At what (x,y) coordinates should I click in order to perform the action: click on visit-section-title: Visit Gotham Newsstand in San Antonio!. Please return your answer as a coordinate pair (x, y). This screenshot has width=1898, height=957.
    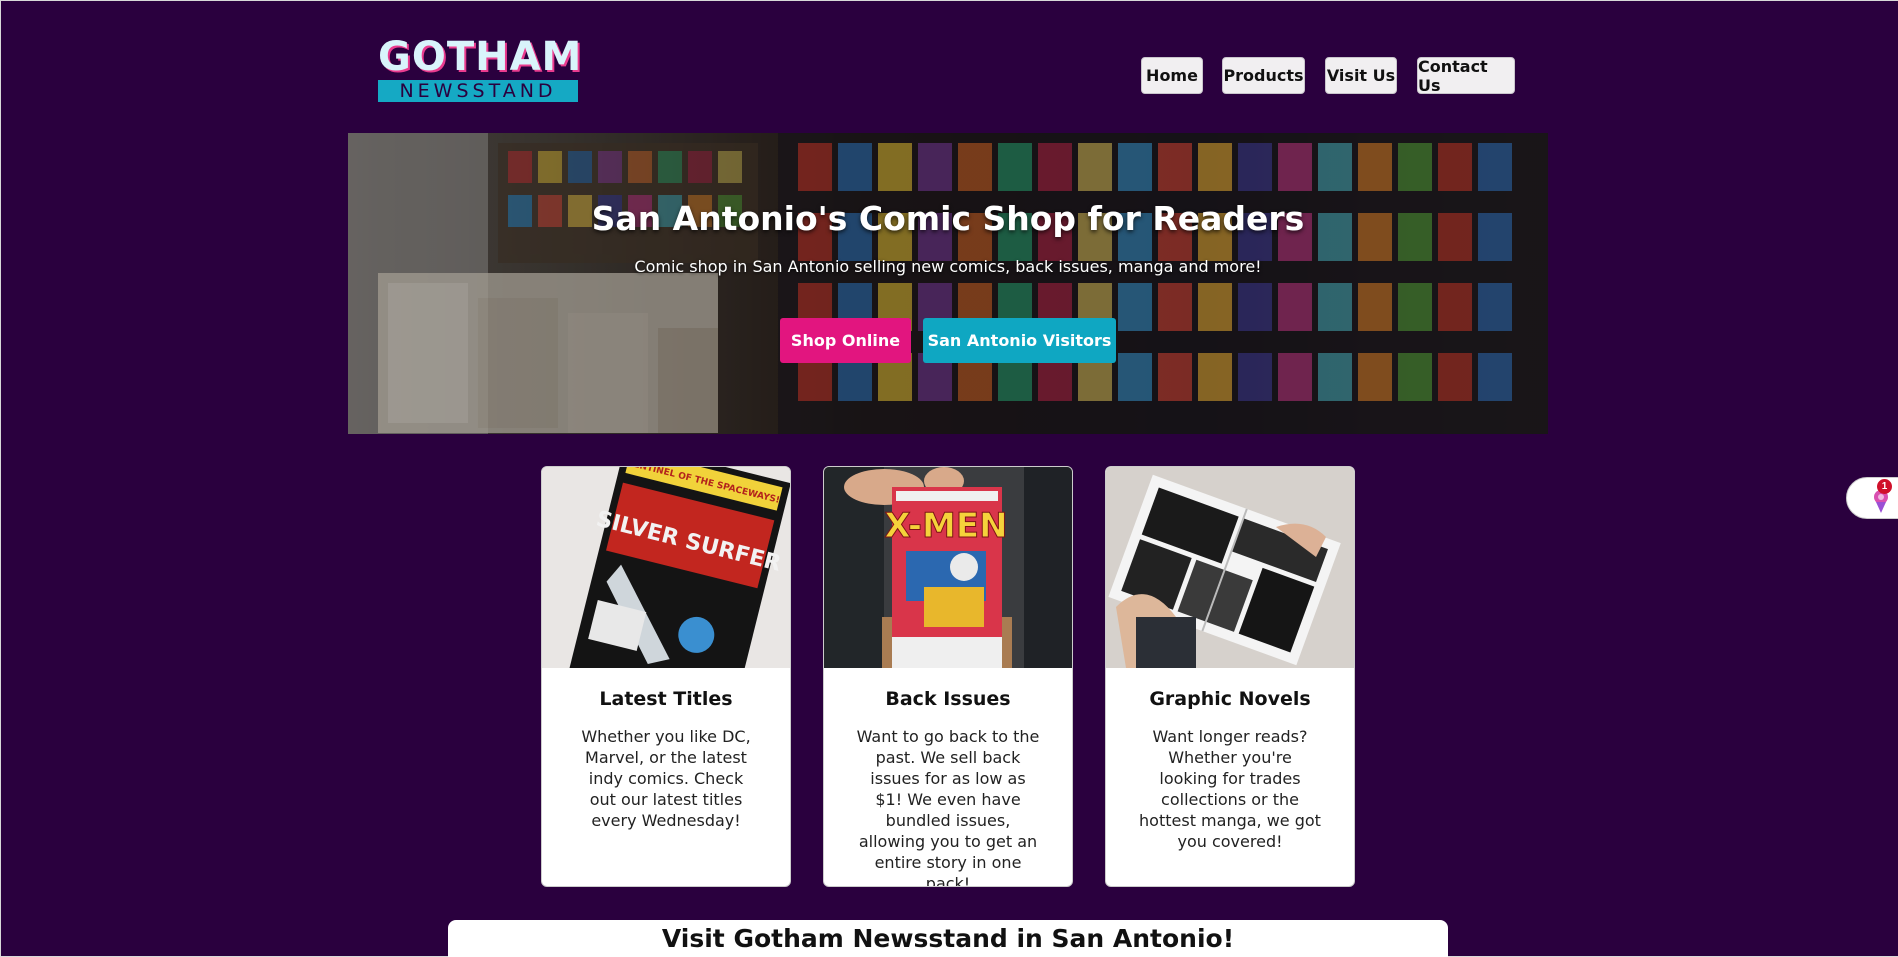
    Looking at the image, I should click on (948, 938).